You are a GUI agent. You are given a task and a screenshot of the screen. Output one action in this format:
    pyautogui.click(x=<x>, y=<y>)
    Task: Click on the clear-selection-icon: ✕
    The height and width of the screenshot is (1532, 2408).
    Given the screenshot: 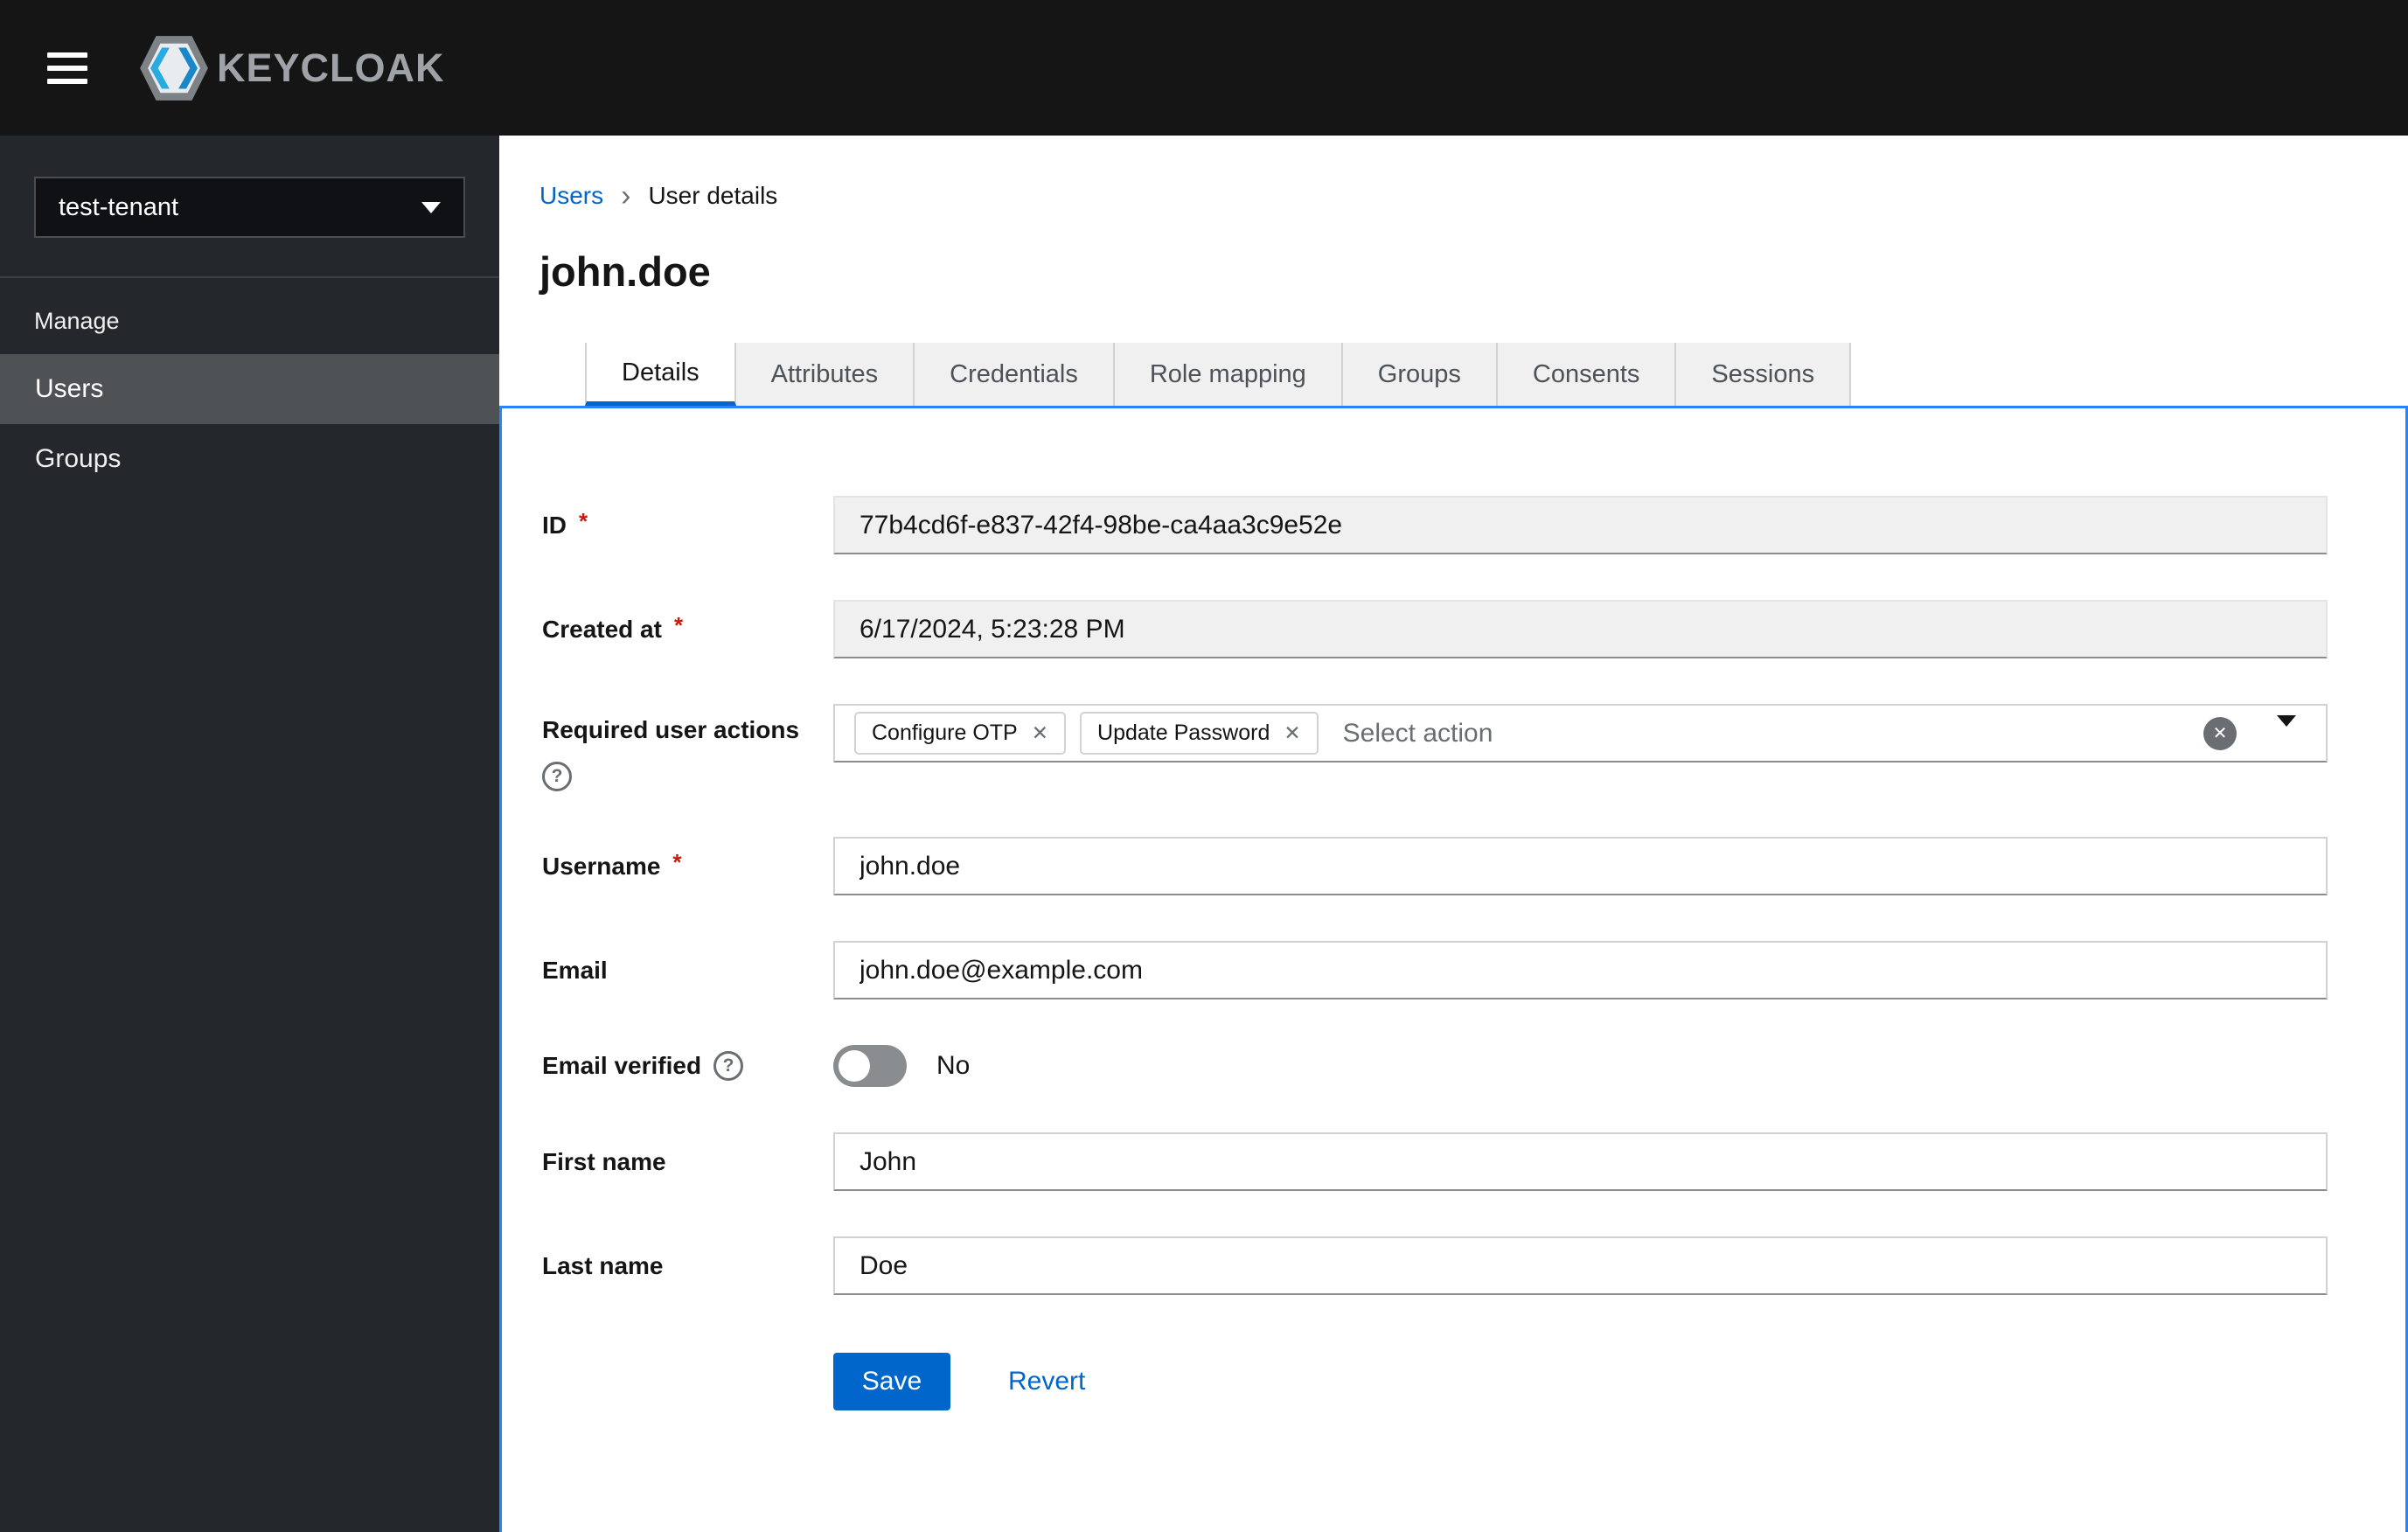 What is the action you would take?
    pyautogui.click(x=2220, y=733)
    